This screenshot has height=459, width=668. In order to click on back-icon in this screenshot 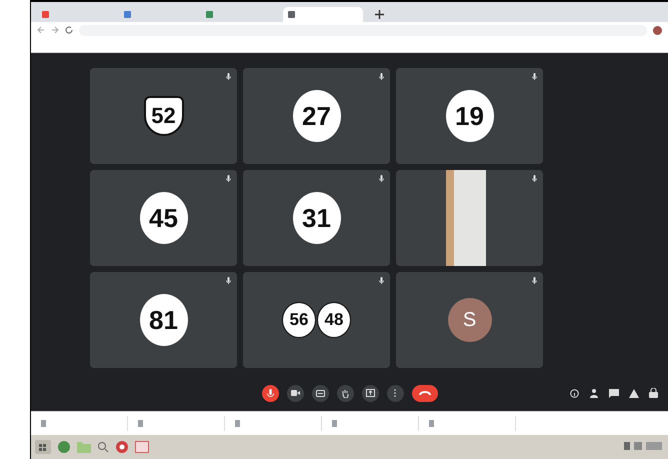, I will do `click(41, 30)`.